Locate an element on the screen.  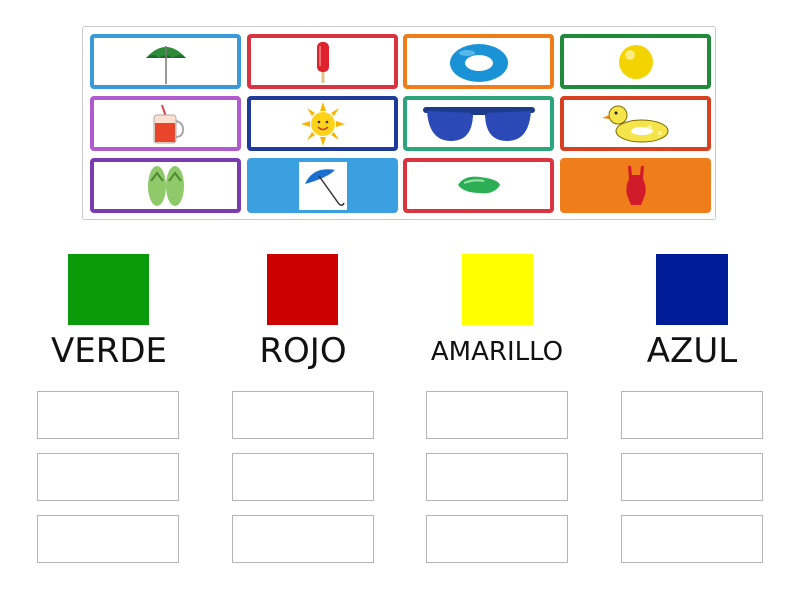
swim-ring-icon is located at coordinates (478, 62).